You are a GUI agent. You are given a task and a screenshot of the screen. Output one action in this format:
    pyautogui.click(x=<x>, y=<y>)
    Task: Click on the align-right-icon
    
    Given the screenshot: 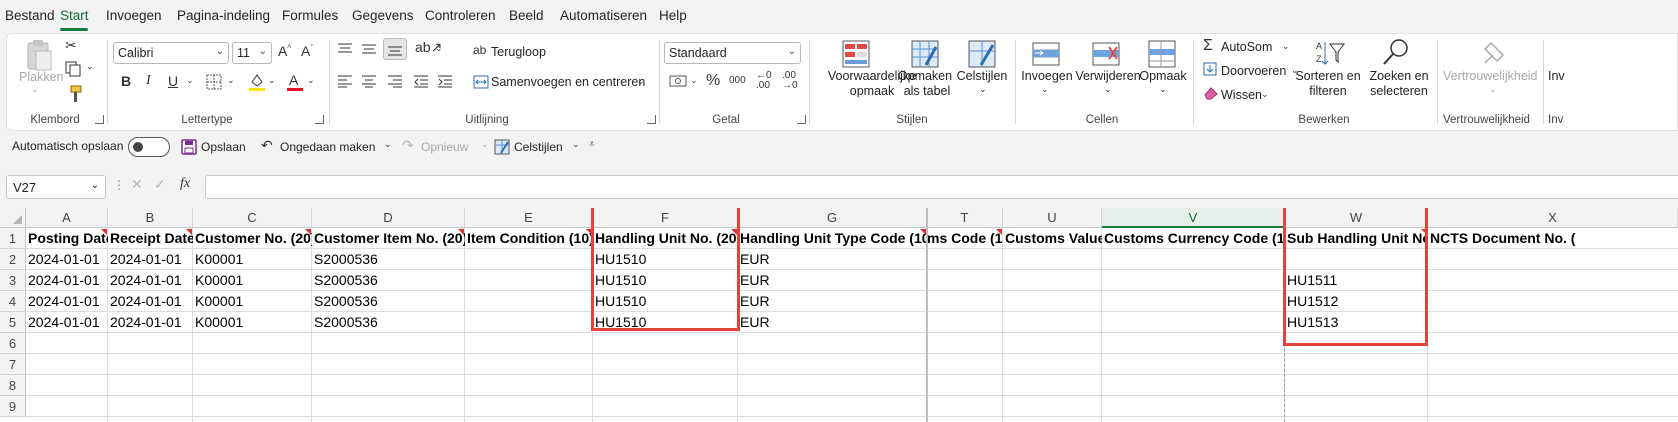 What is the action you would take?
    pyautogui.click(x=395, y=81)
    